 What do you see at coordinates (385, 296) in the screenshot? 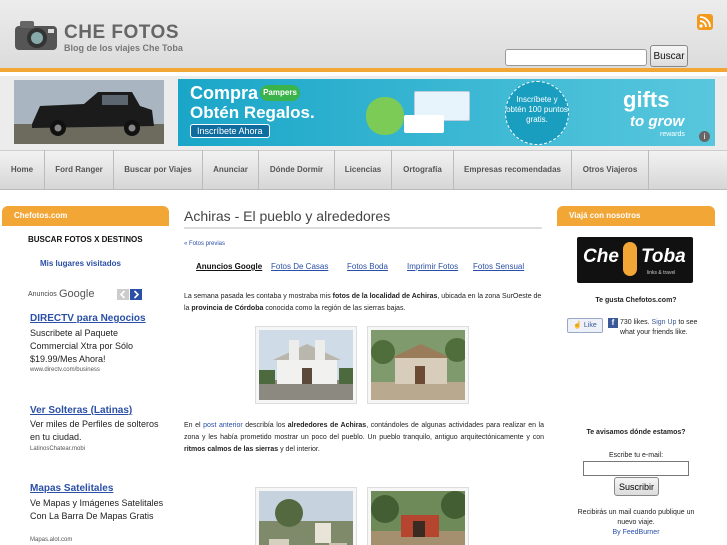
I see `p1-bold-achiras: fotos de la localidad de Achiras` at bounding box center [385, 296].